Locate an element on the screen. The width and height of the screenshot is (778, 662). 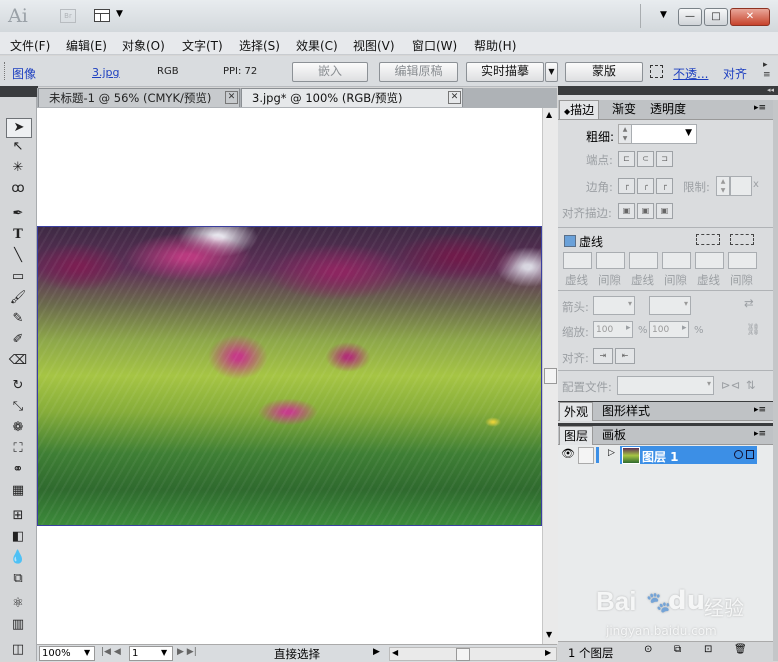
profile-select: ▾ is located at coordinates (665, 385).